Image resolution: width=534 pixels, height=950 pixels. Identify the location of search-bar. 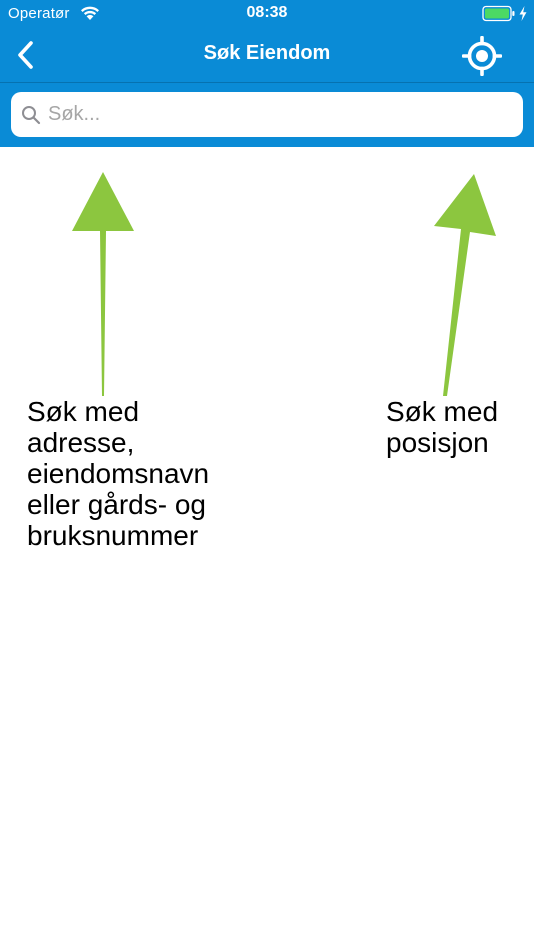
(267, 114).